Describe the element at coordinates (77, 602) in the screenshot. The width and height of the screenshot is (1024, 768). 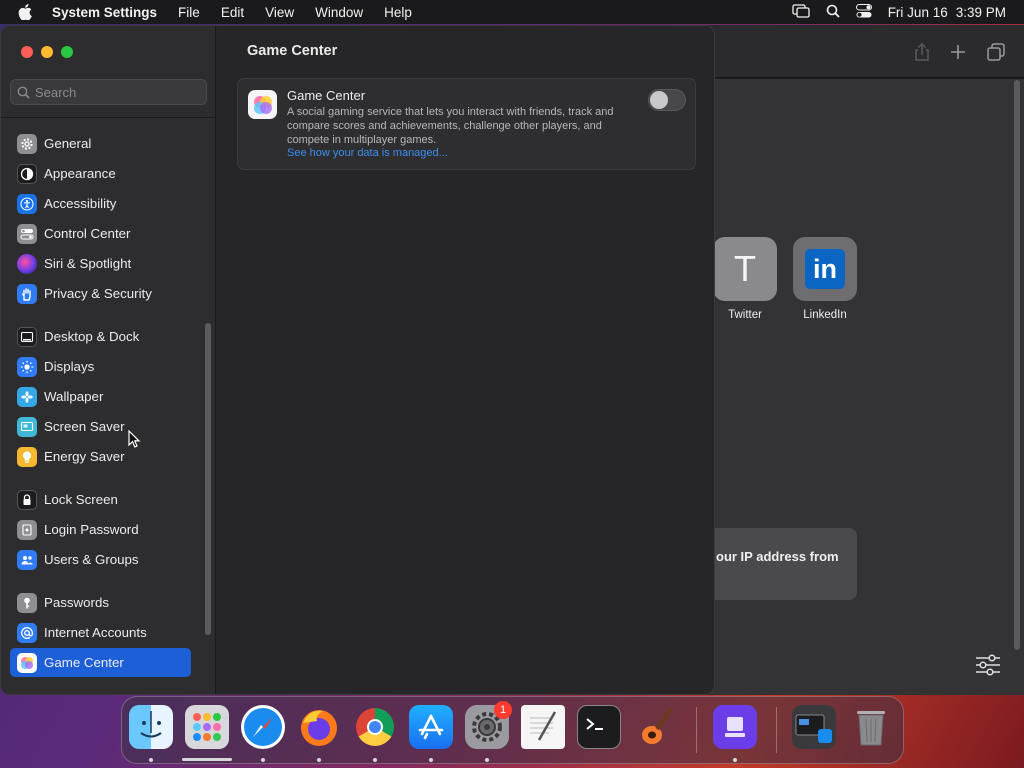
I see `sidebar-item-label: Passwords` at that location.